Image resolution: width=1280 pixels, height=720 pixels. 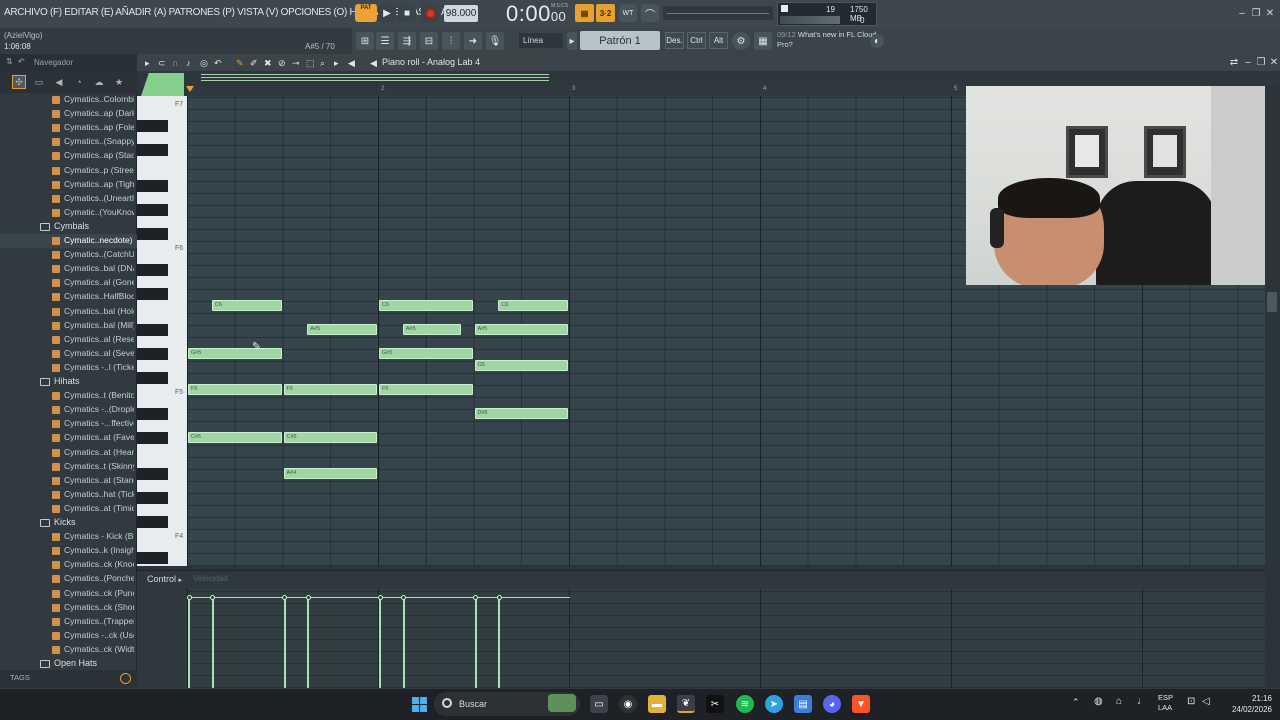 What do you see at coordinates (657, 704) in the screenshot?
I see `file-explorer-icon: ▬` at bounding box center [657, 704].